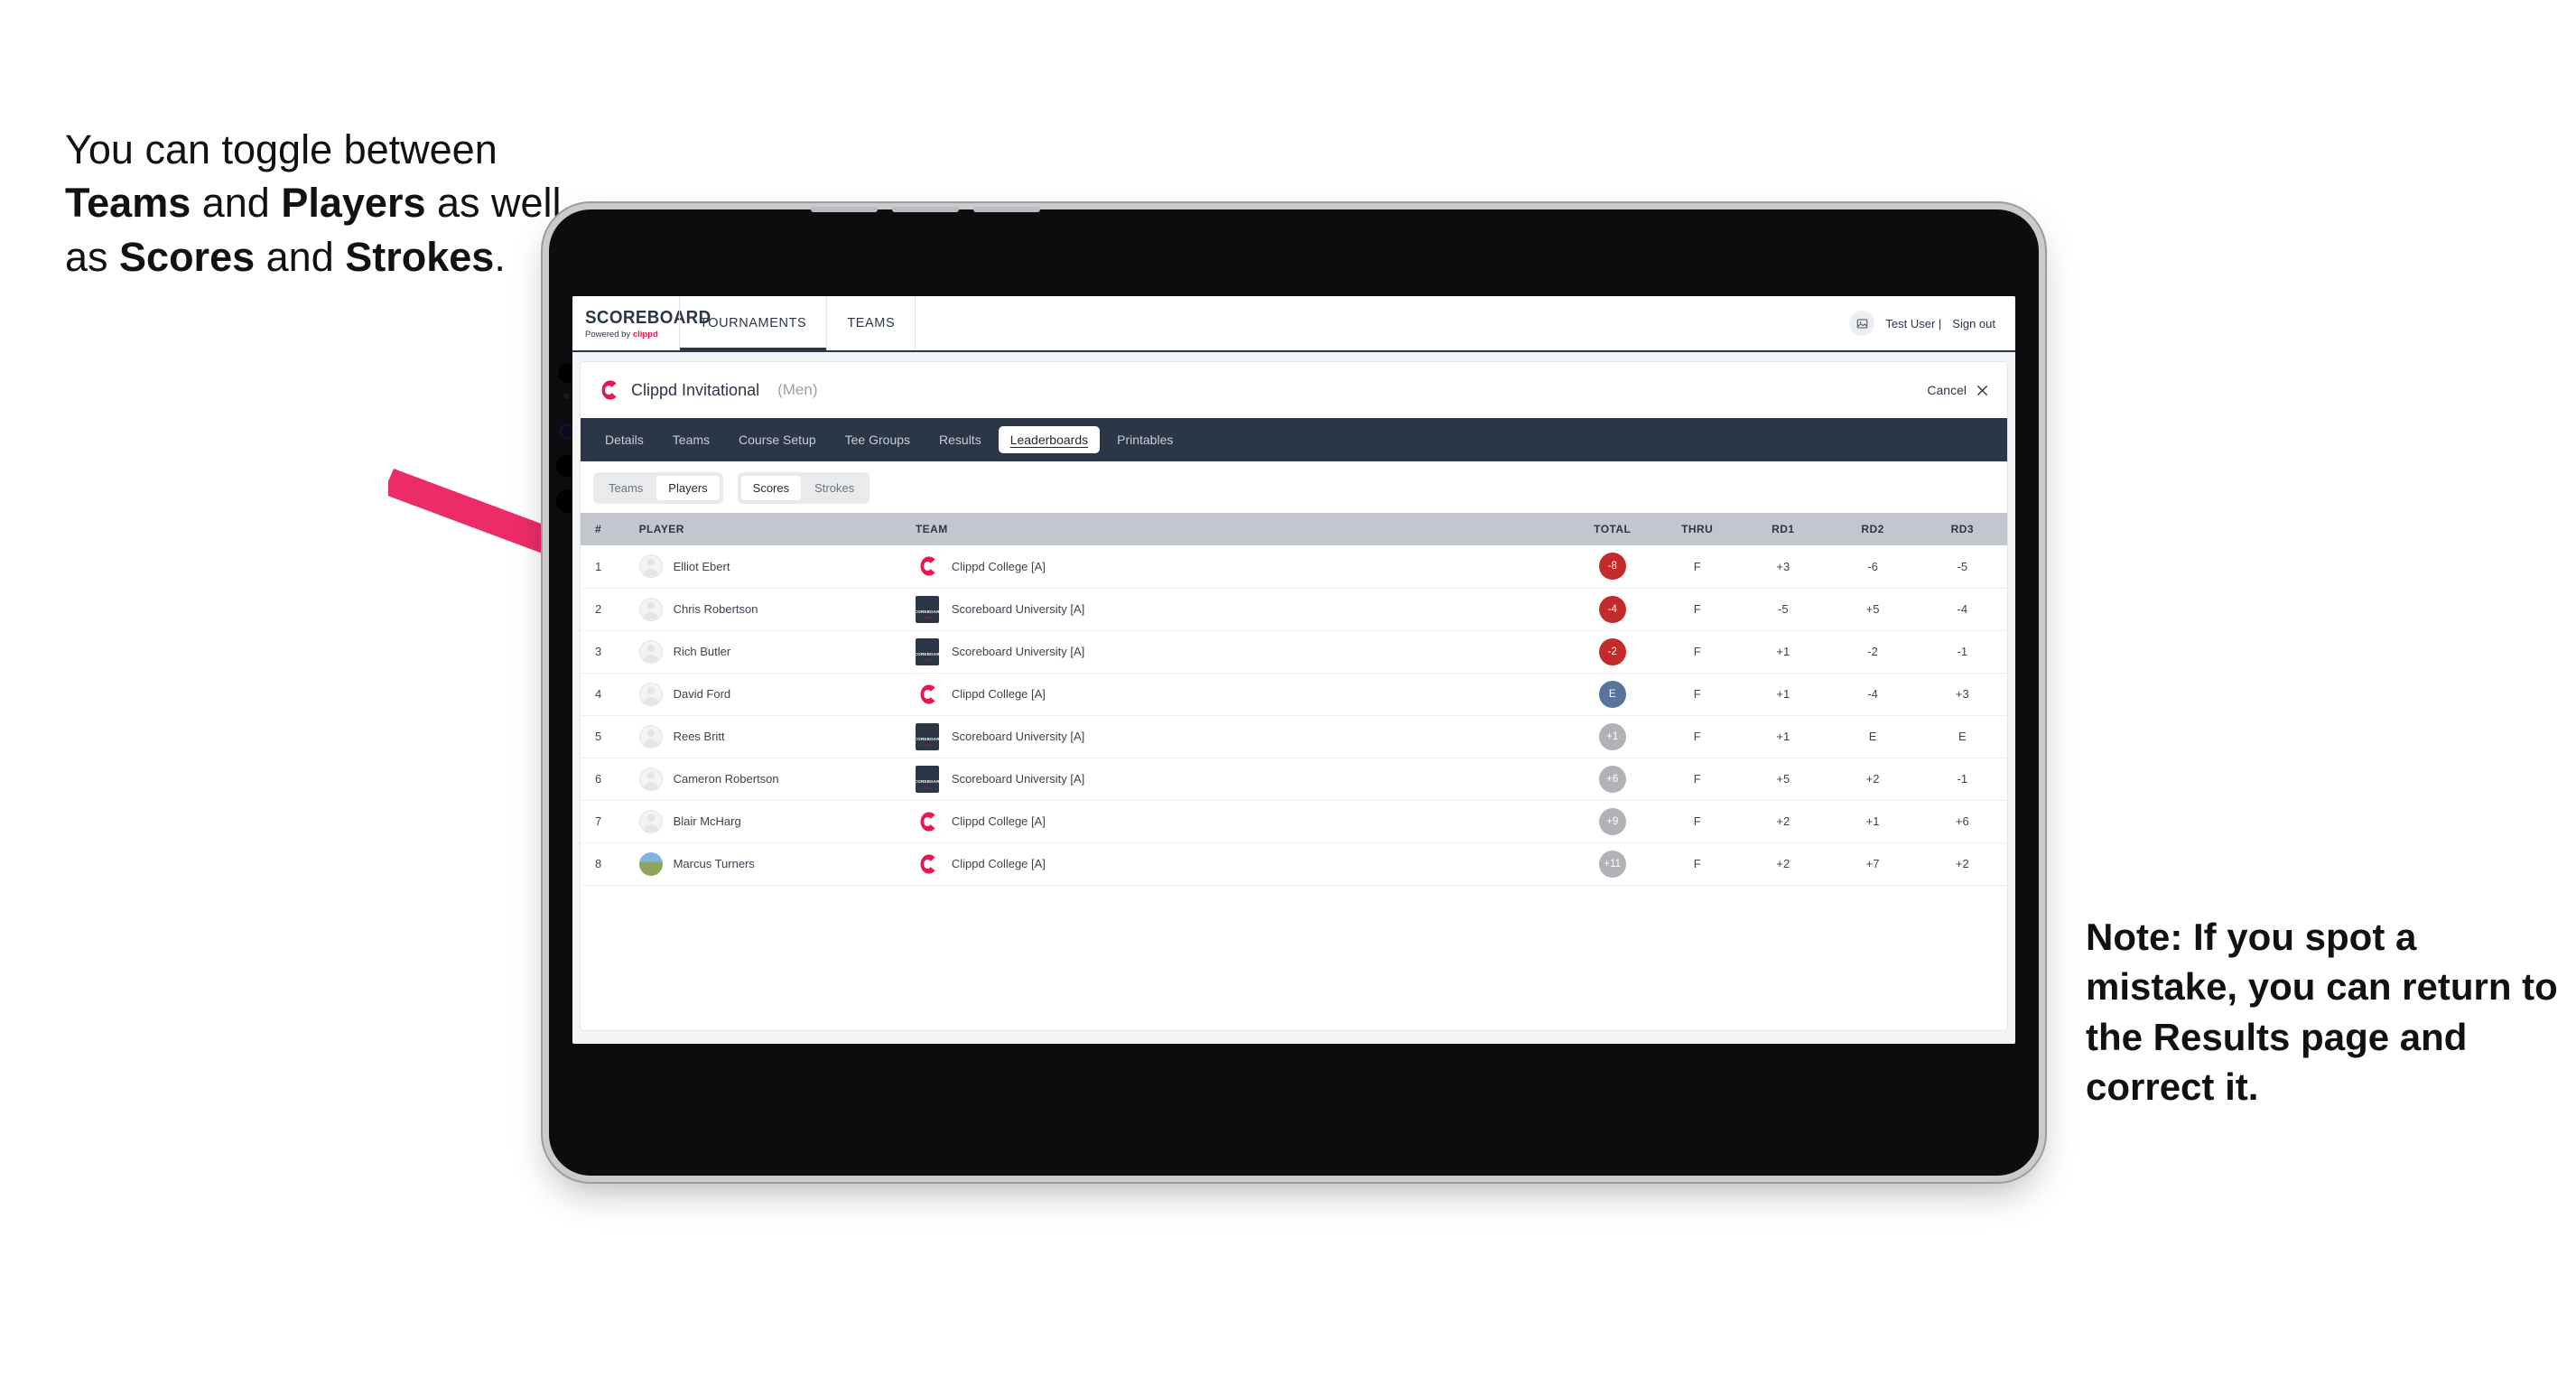  I want to click on player-cell: Chris Robertson, so click(767, 609).